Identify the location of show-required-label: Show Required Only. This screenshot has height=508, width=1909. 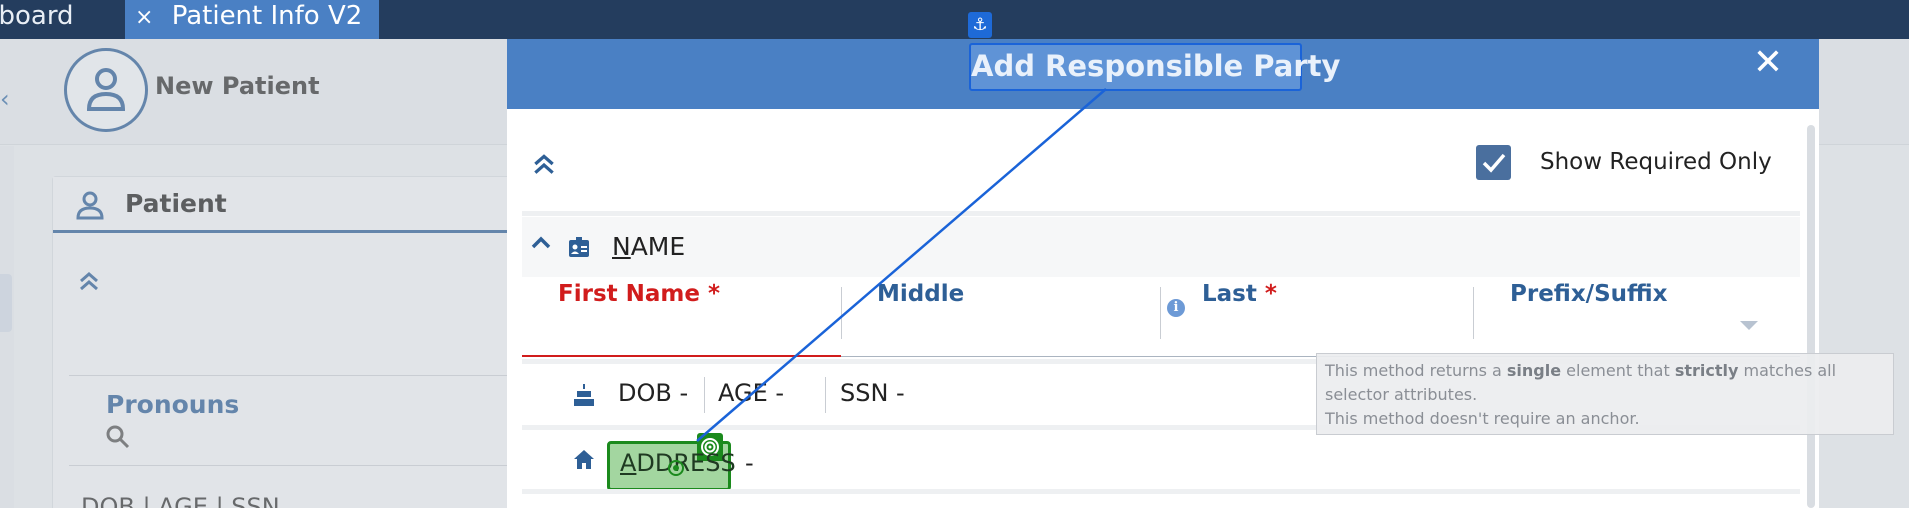
(1656, 162).